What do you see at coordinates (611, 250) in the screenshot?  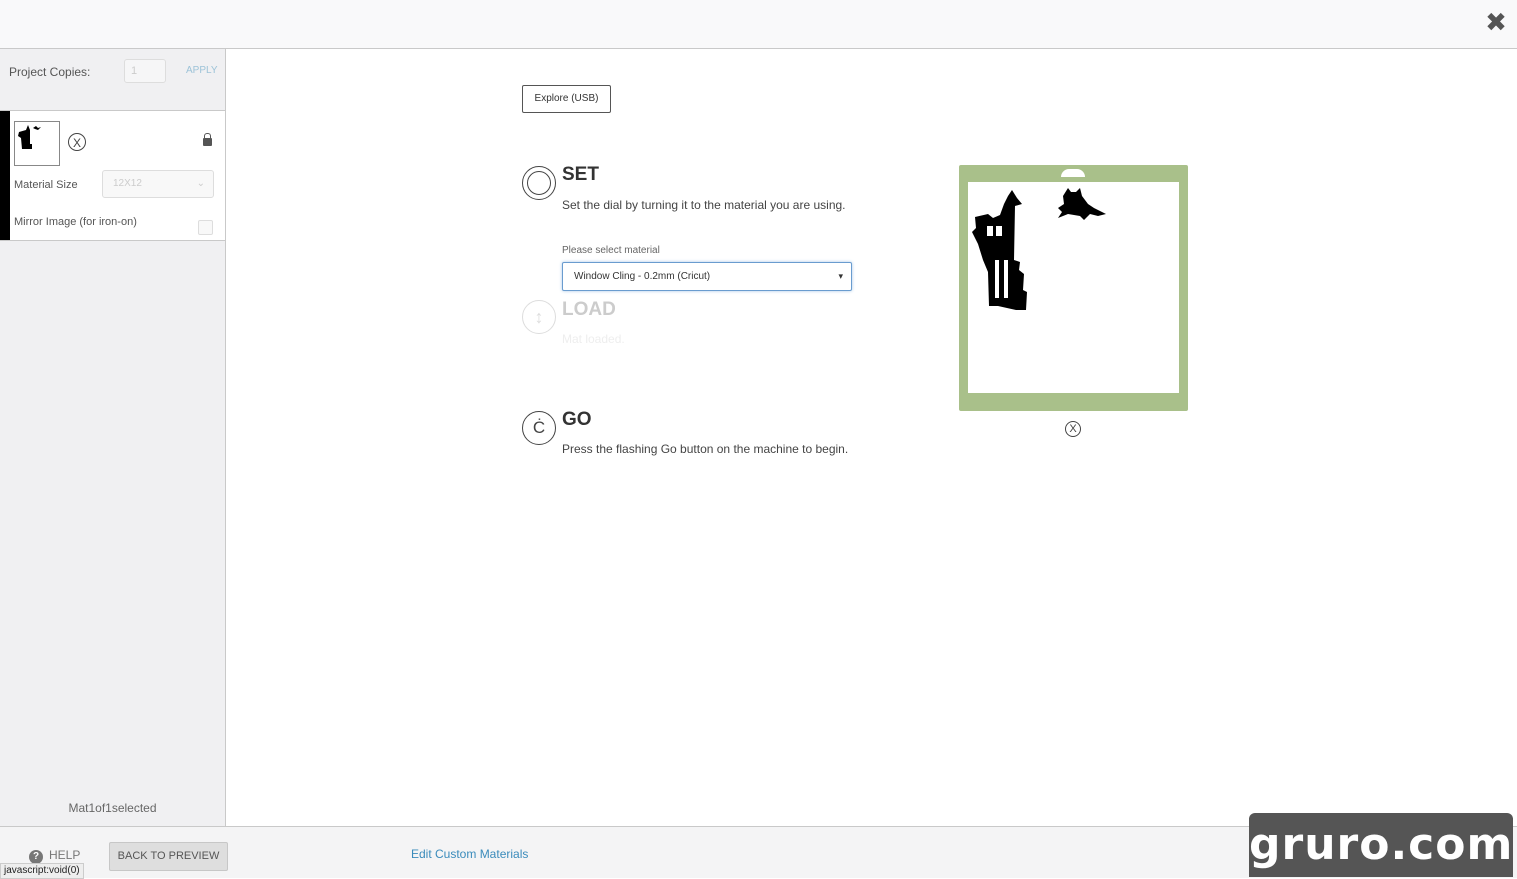 I see `material-select-label: Please select material` at bounding box center [611, 250].